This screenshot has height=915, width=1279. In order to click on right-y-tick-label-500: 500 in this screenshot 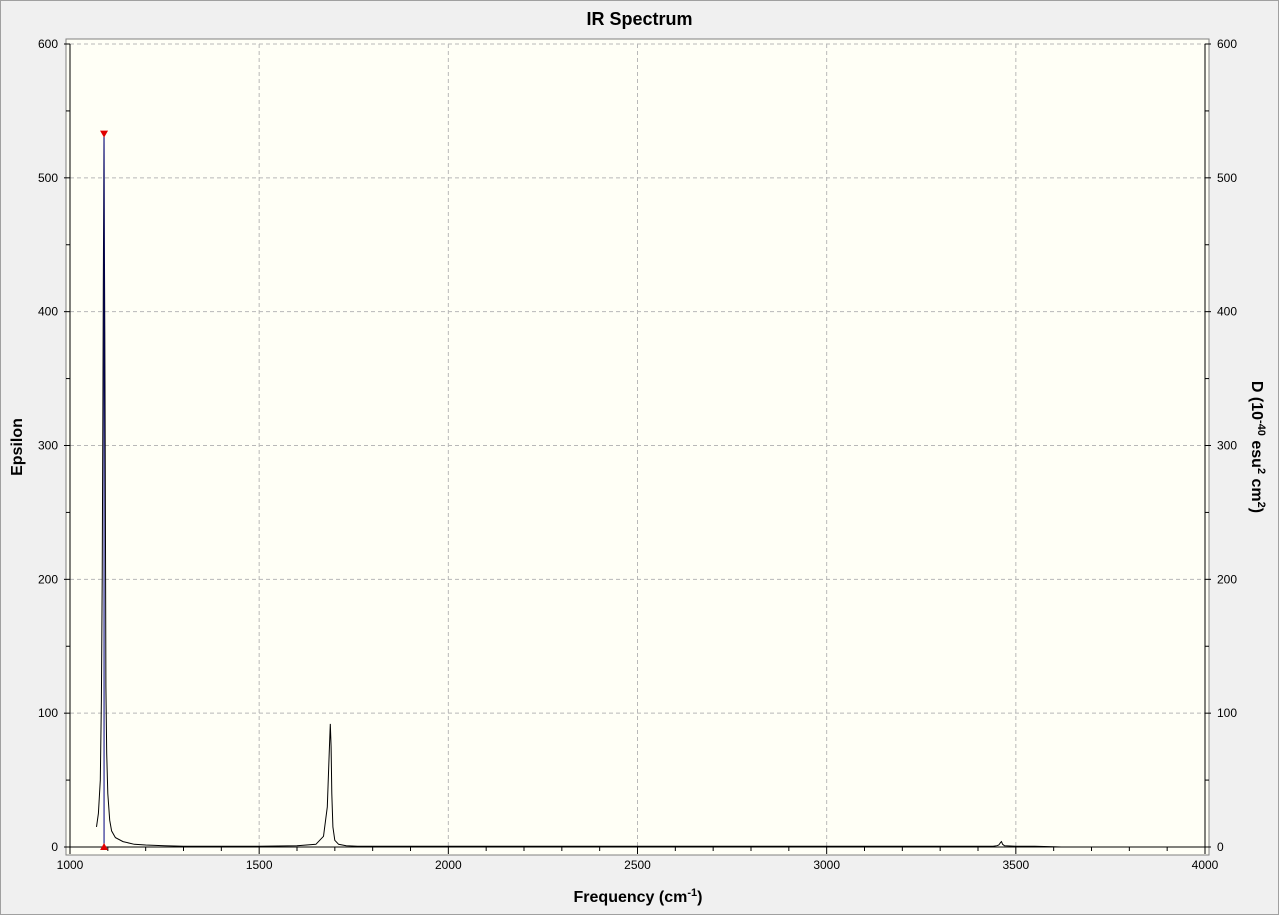, I will do `click(1227, 178)`.